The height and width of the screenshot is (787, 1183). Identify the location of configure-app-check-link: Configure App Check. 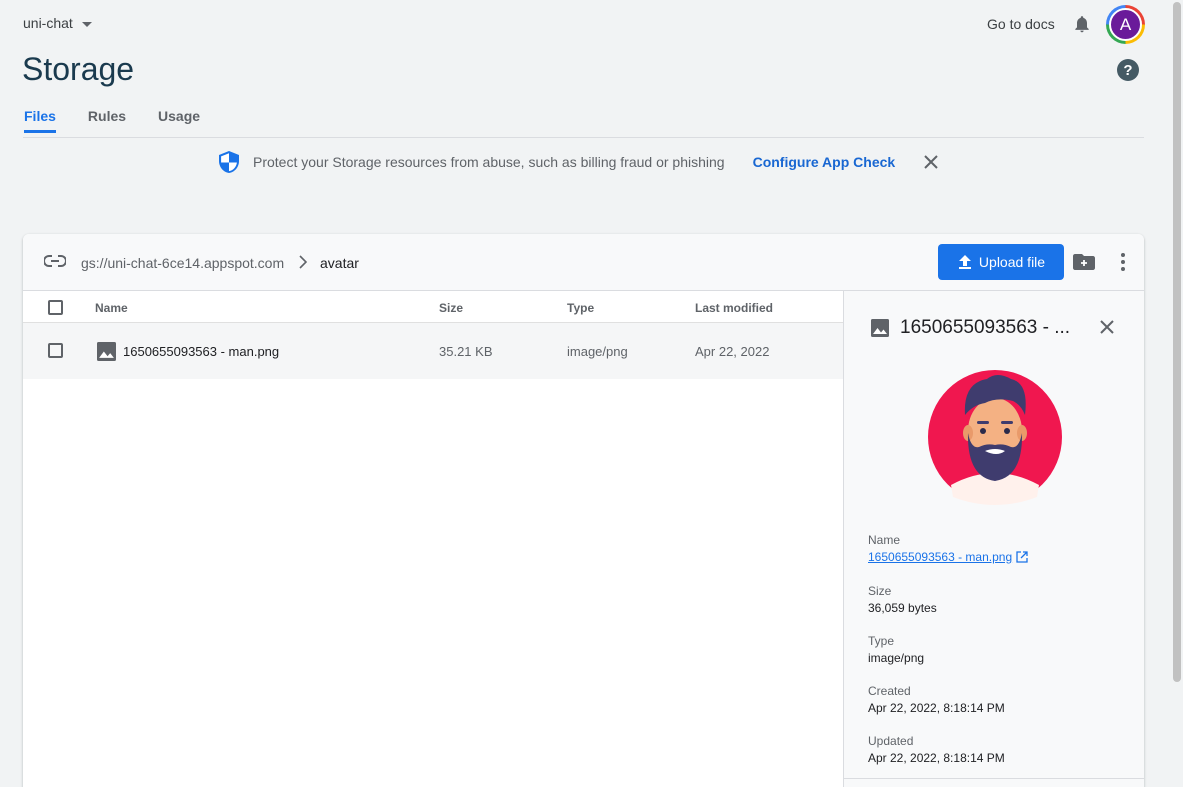
(824, 162).